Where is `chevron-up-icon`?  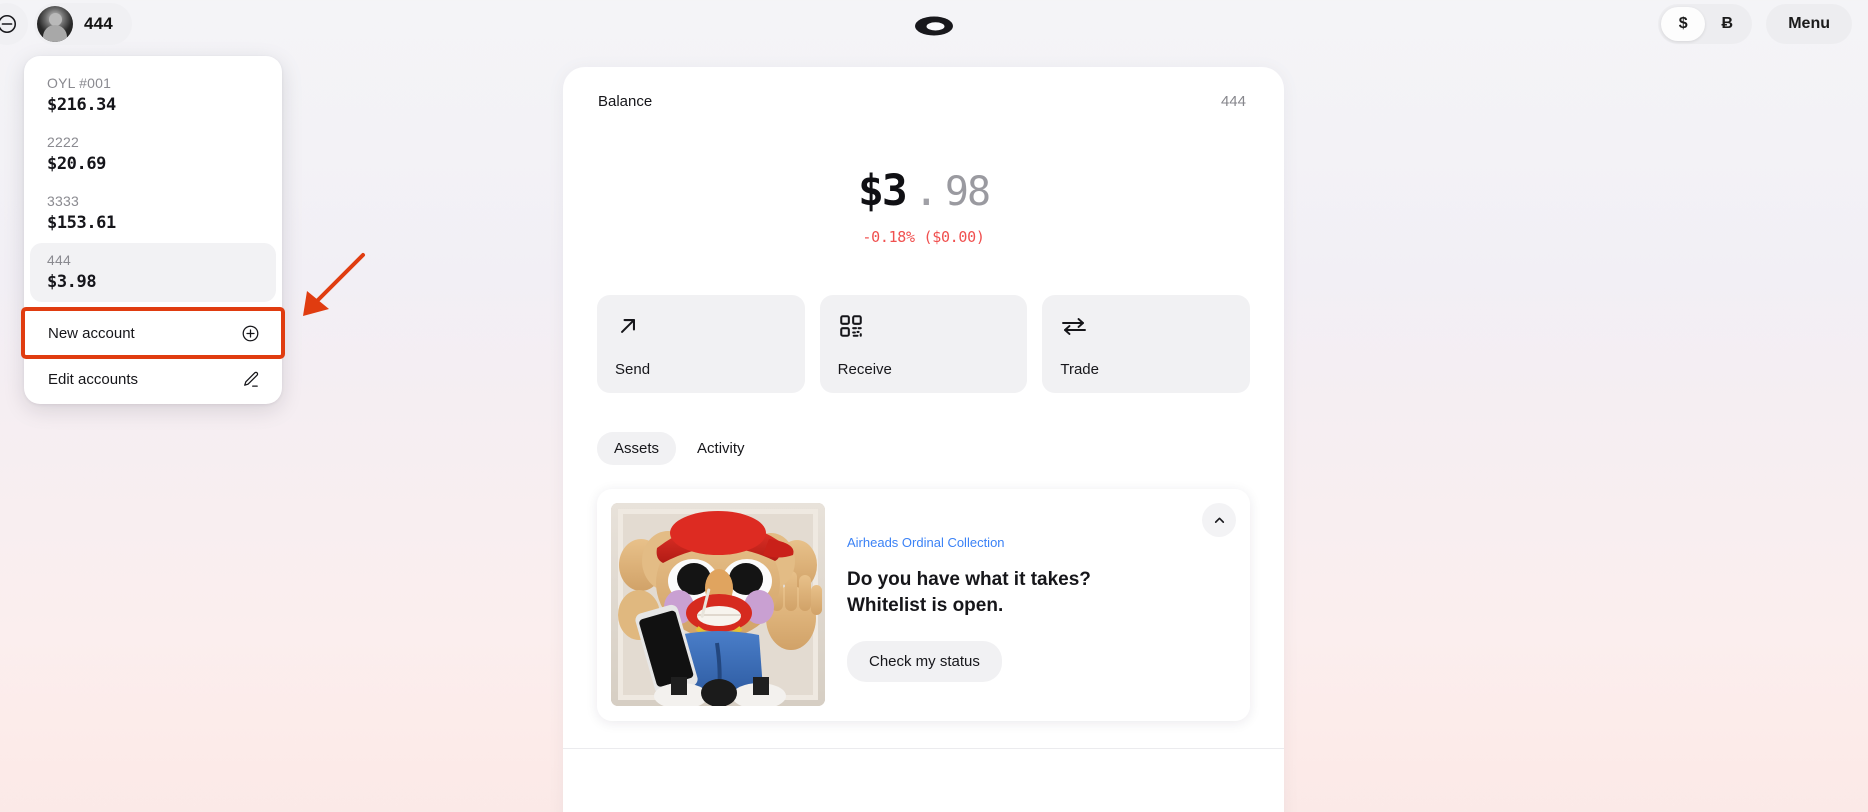 chevron-up-icon is located at coordinates (1219, 520).